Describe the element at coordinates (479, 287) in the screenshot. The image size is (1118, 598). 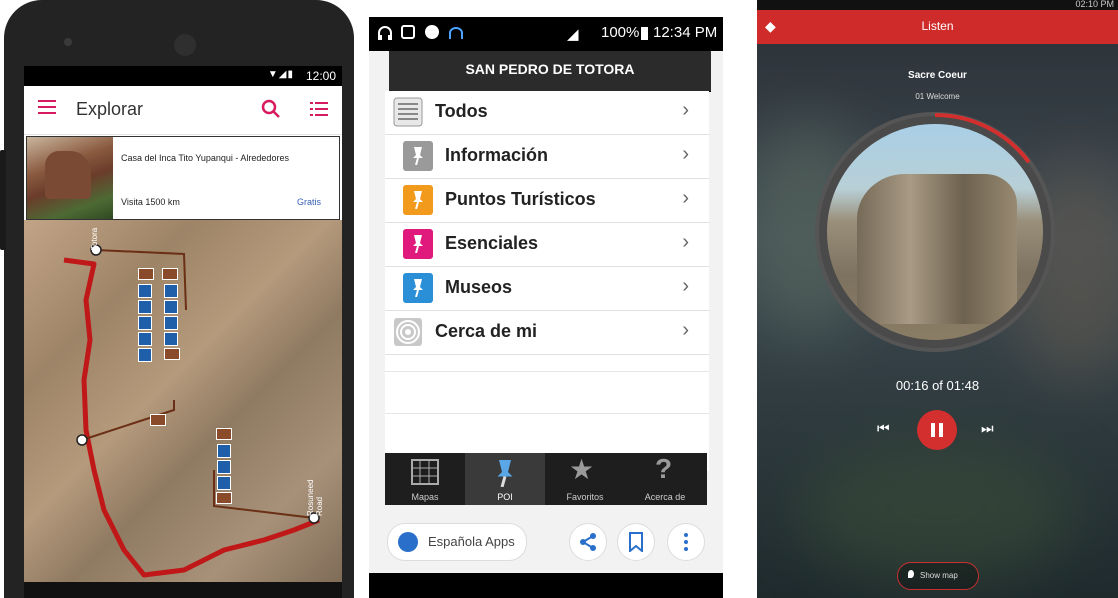
I see `category-label: Museos` at that location.